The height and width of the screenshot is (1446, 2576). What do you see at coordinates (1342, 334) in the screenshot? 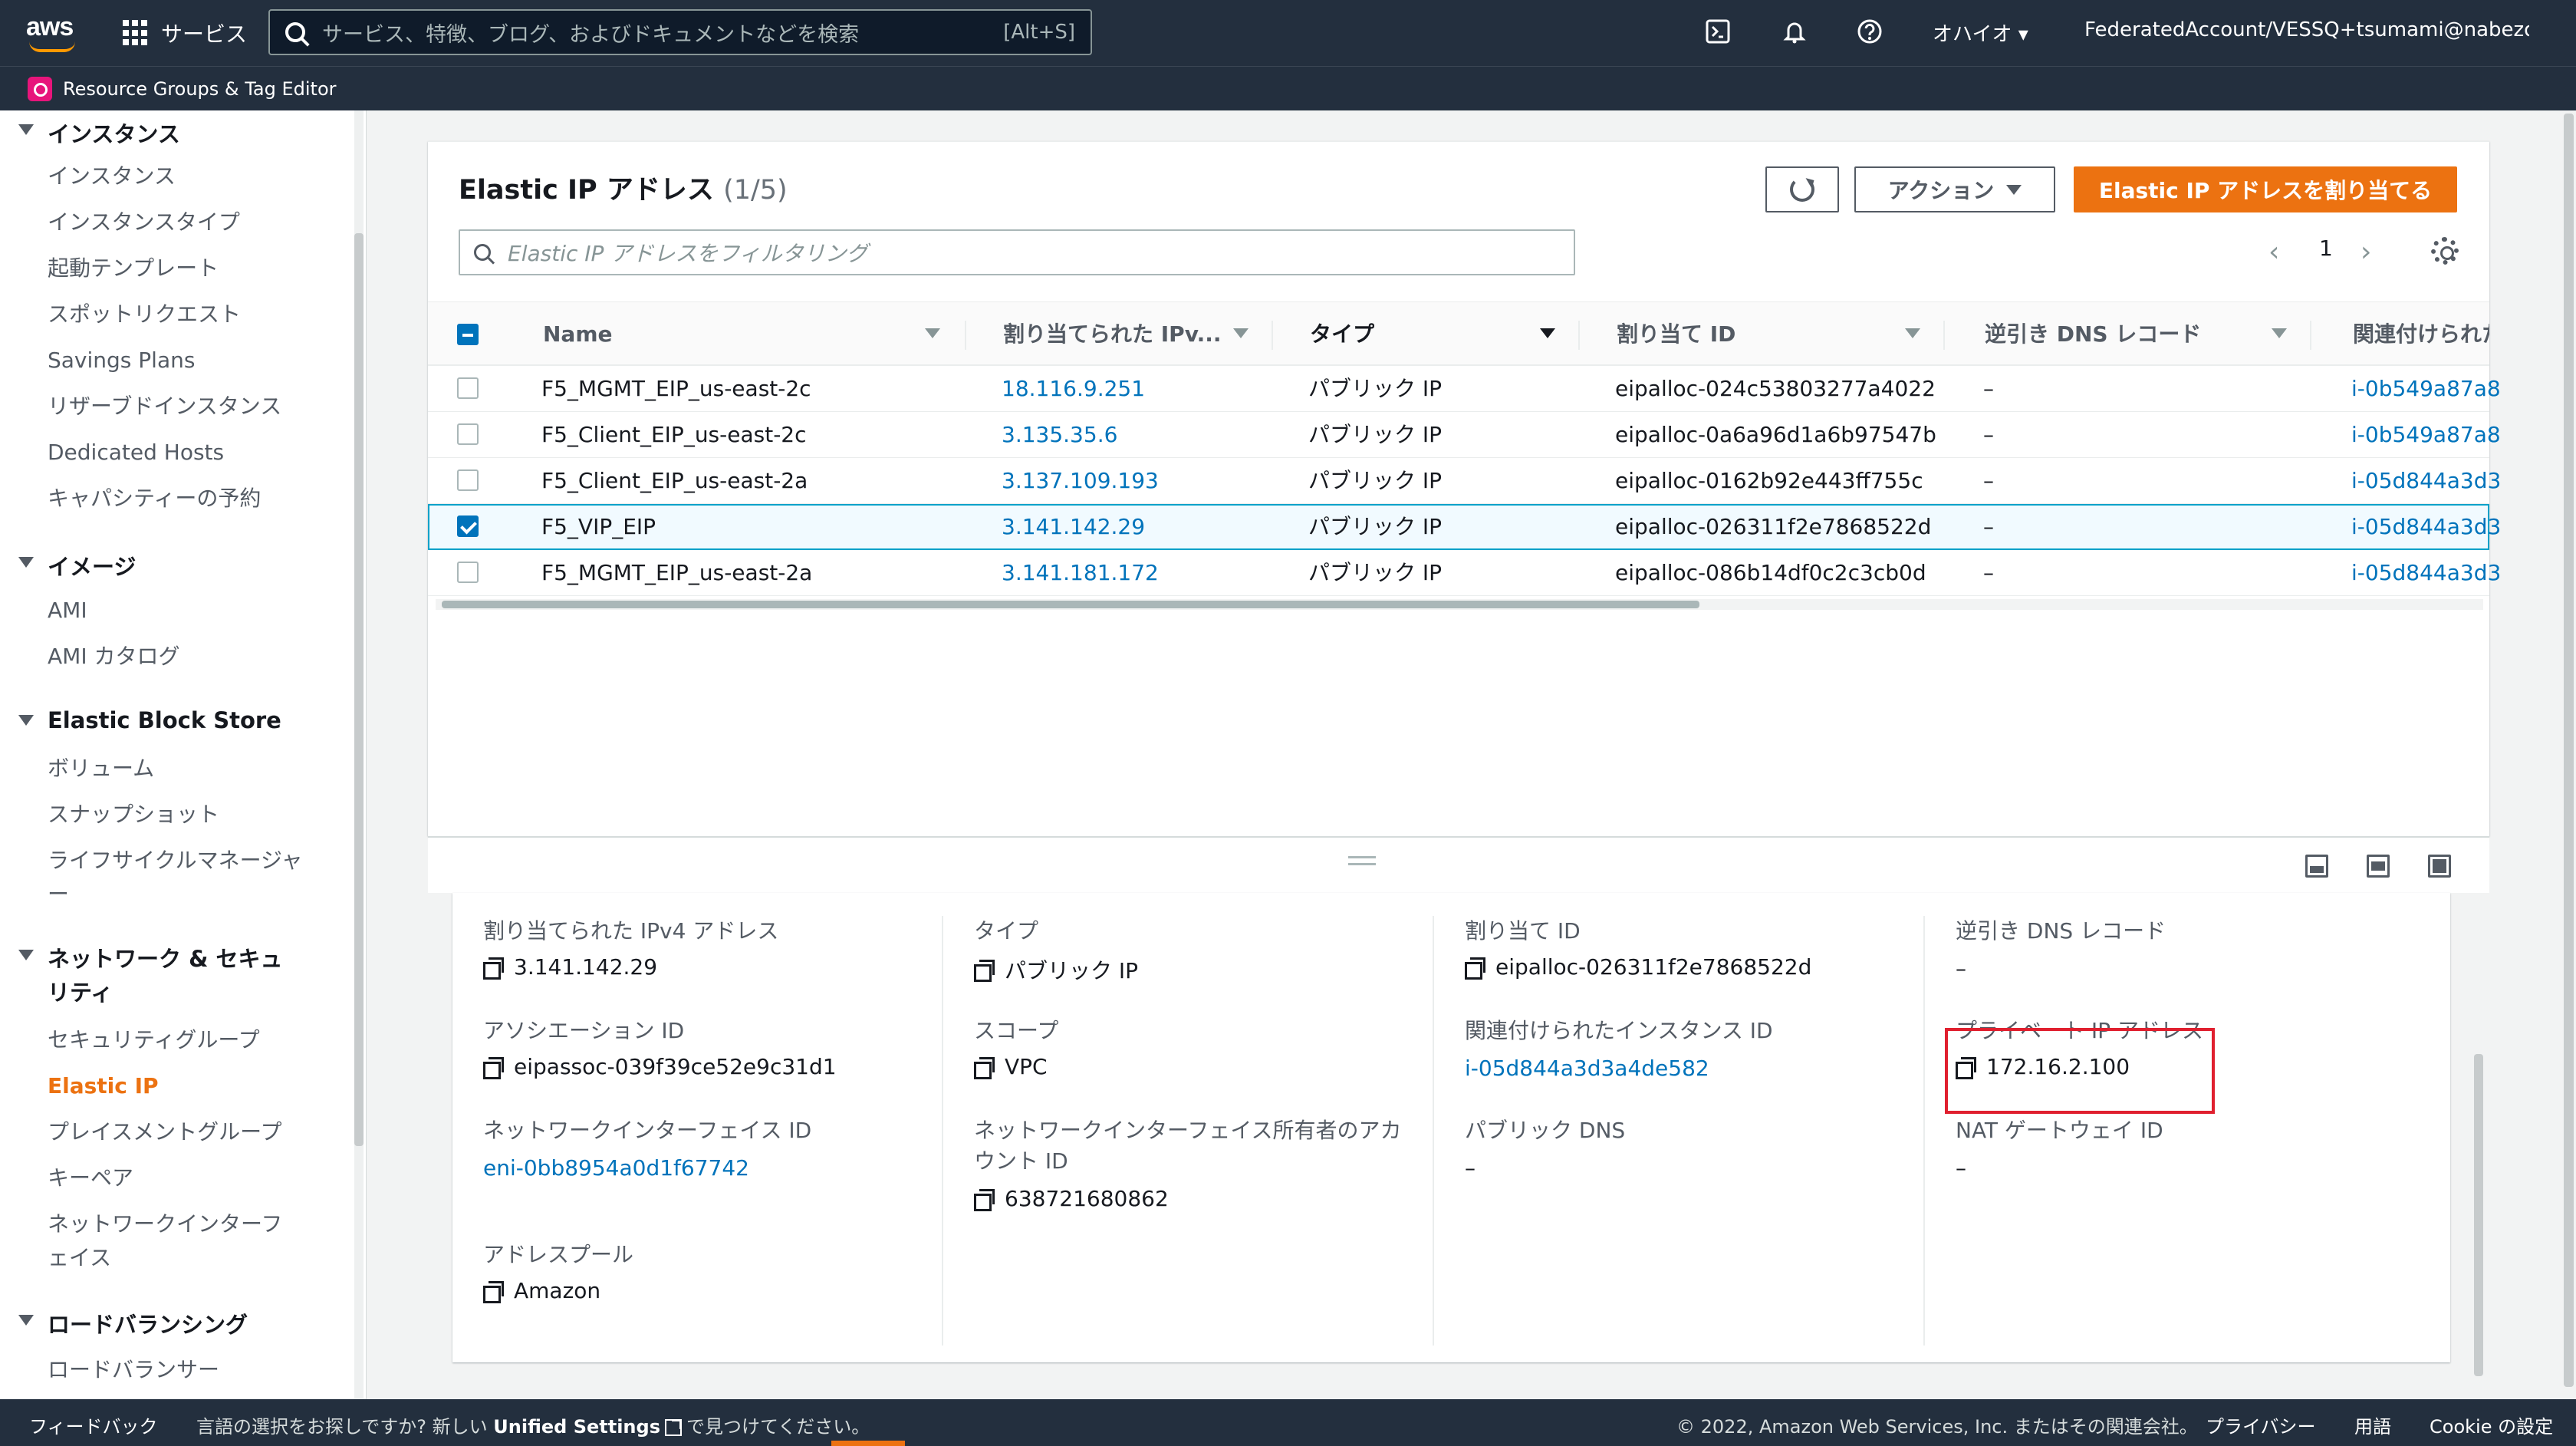
I see `column-header-type: タイプ` at bounding box center [1342, 334].